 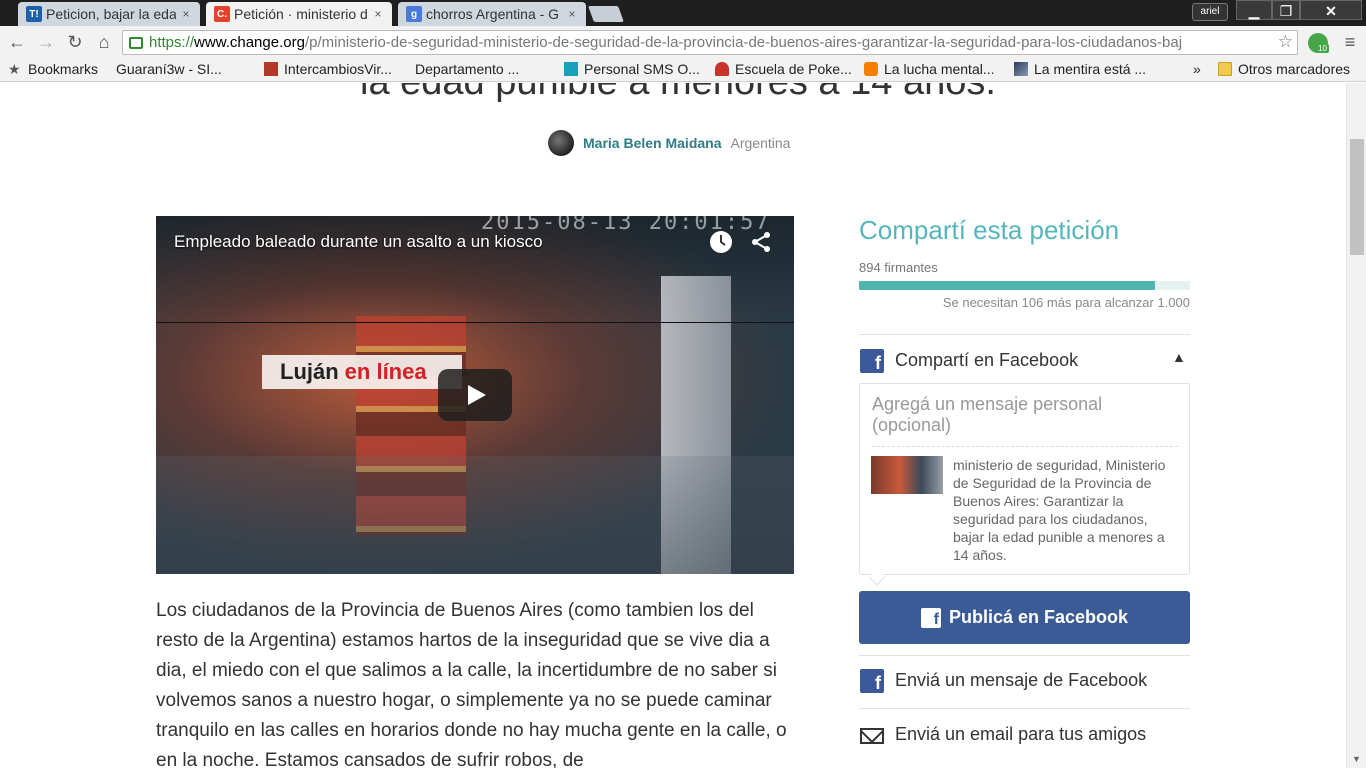 What do you see at coordinates (1210, 12) in the screenshot?
I see `user-profile-badge: ariel` at bounding box center [1210, 12].